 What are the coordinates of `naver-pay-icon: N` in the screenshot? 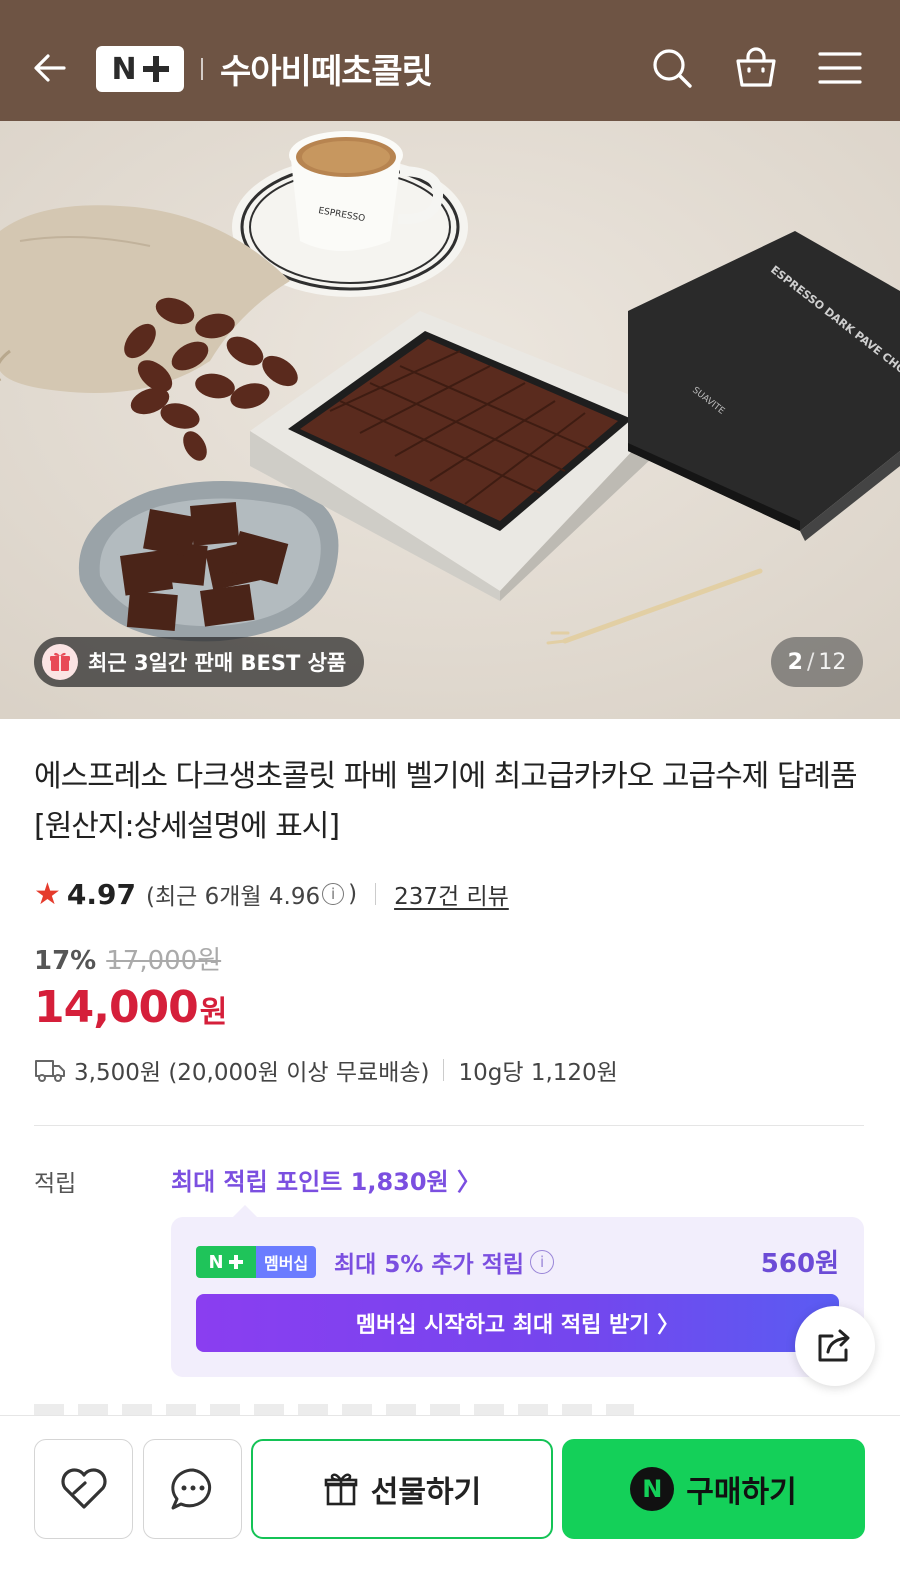 It's located at (652, 1489).